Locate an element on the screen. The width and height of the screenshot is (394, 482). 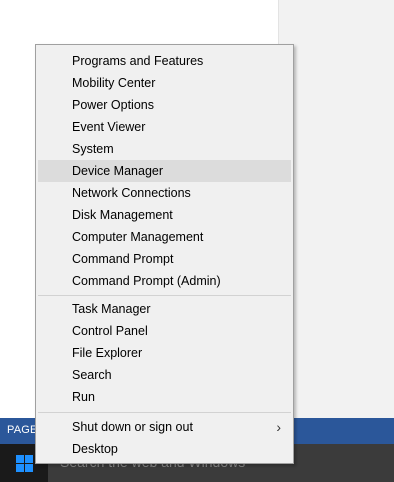
menu-item-label: Device Manager is located at coordinates (118, 171).